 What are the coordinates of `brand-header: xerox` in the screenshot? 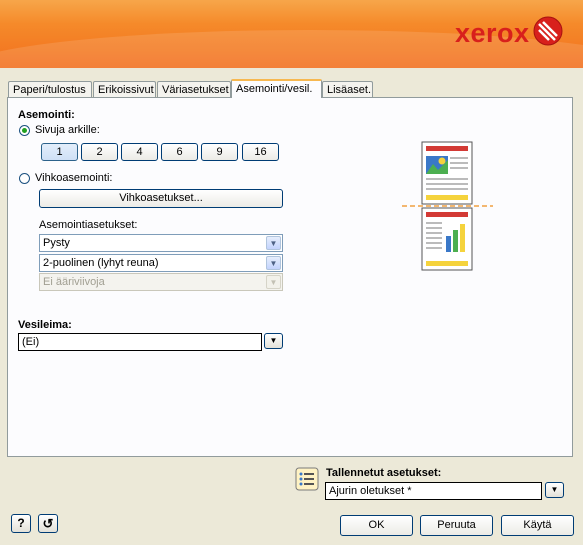 It's located at (291, 34).